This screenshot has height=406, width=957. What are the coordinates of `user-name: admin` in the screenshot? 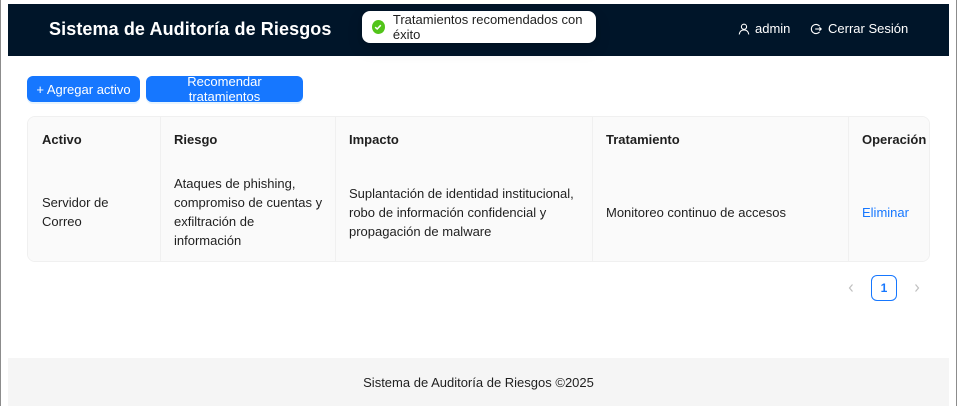 It's located at (773, 28).